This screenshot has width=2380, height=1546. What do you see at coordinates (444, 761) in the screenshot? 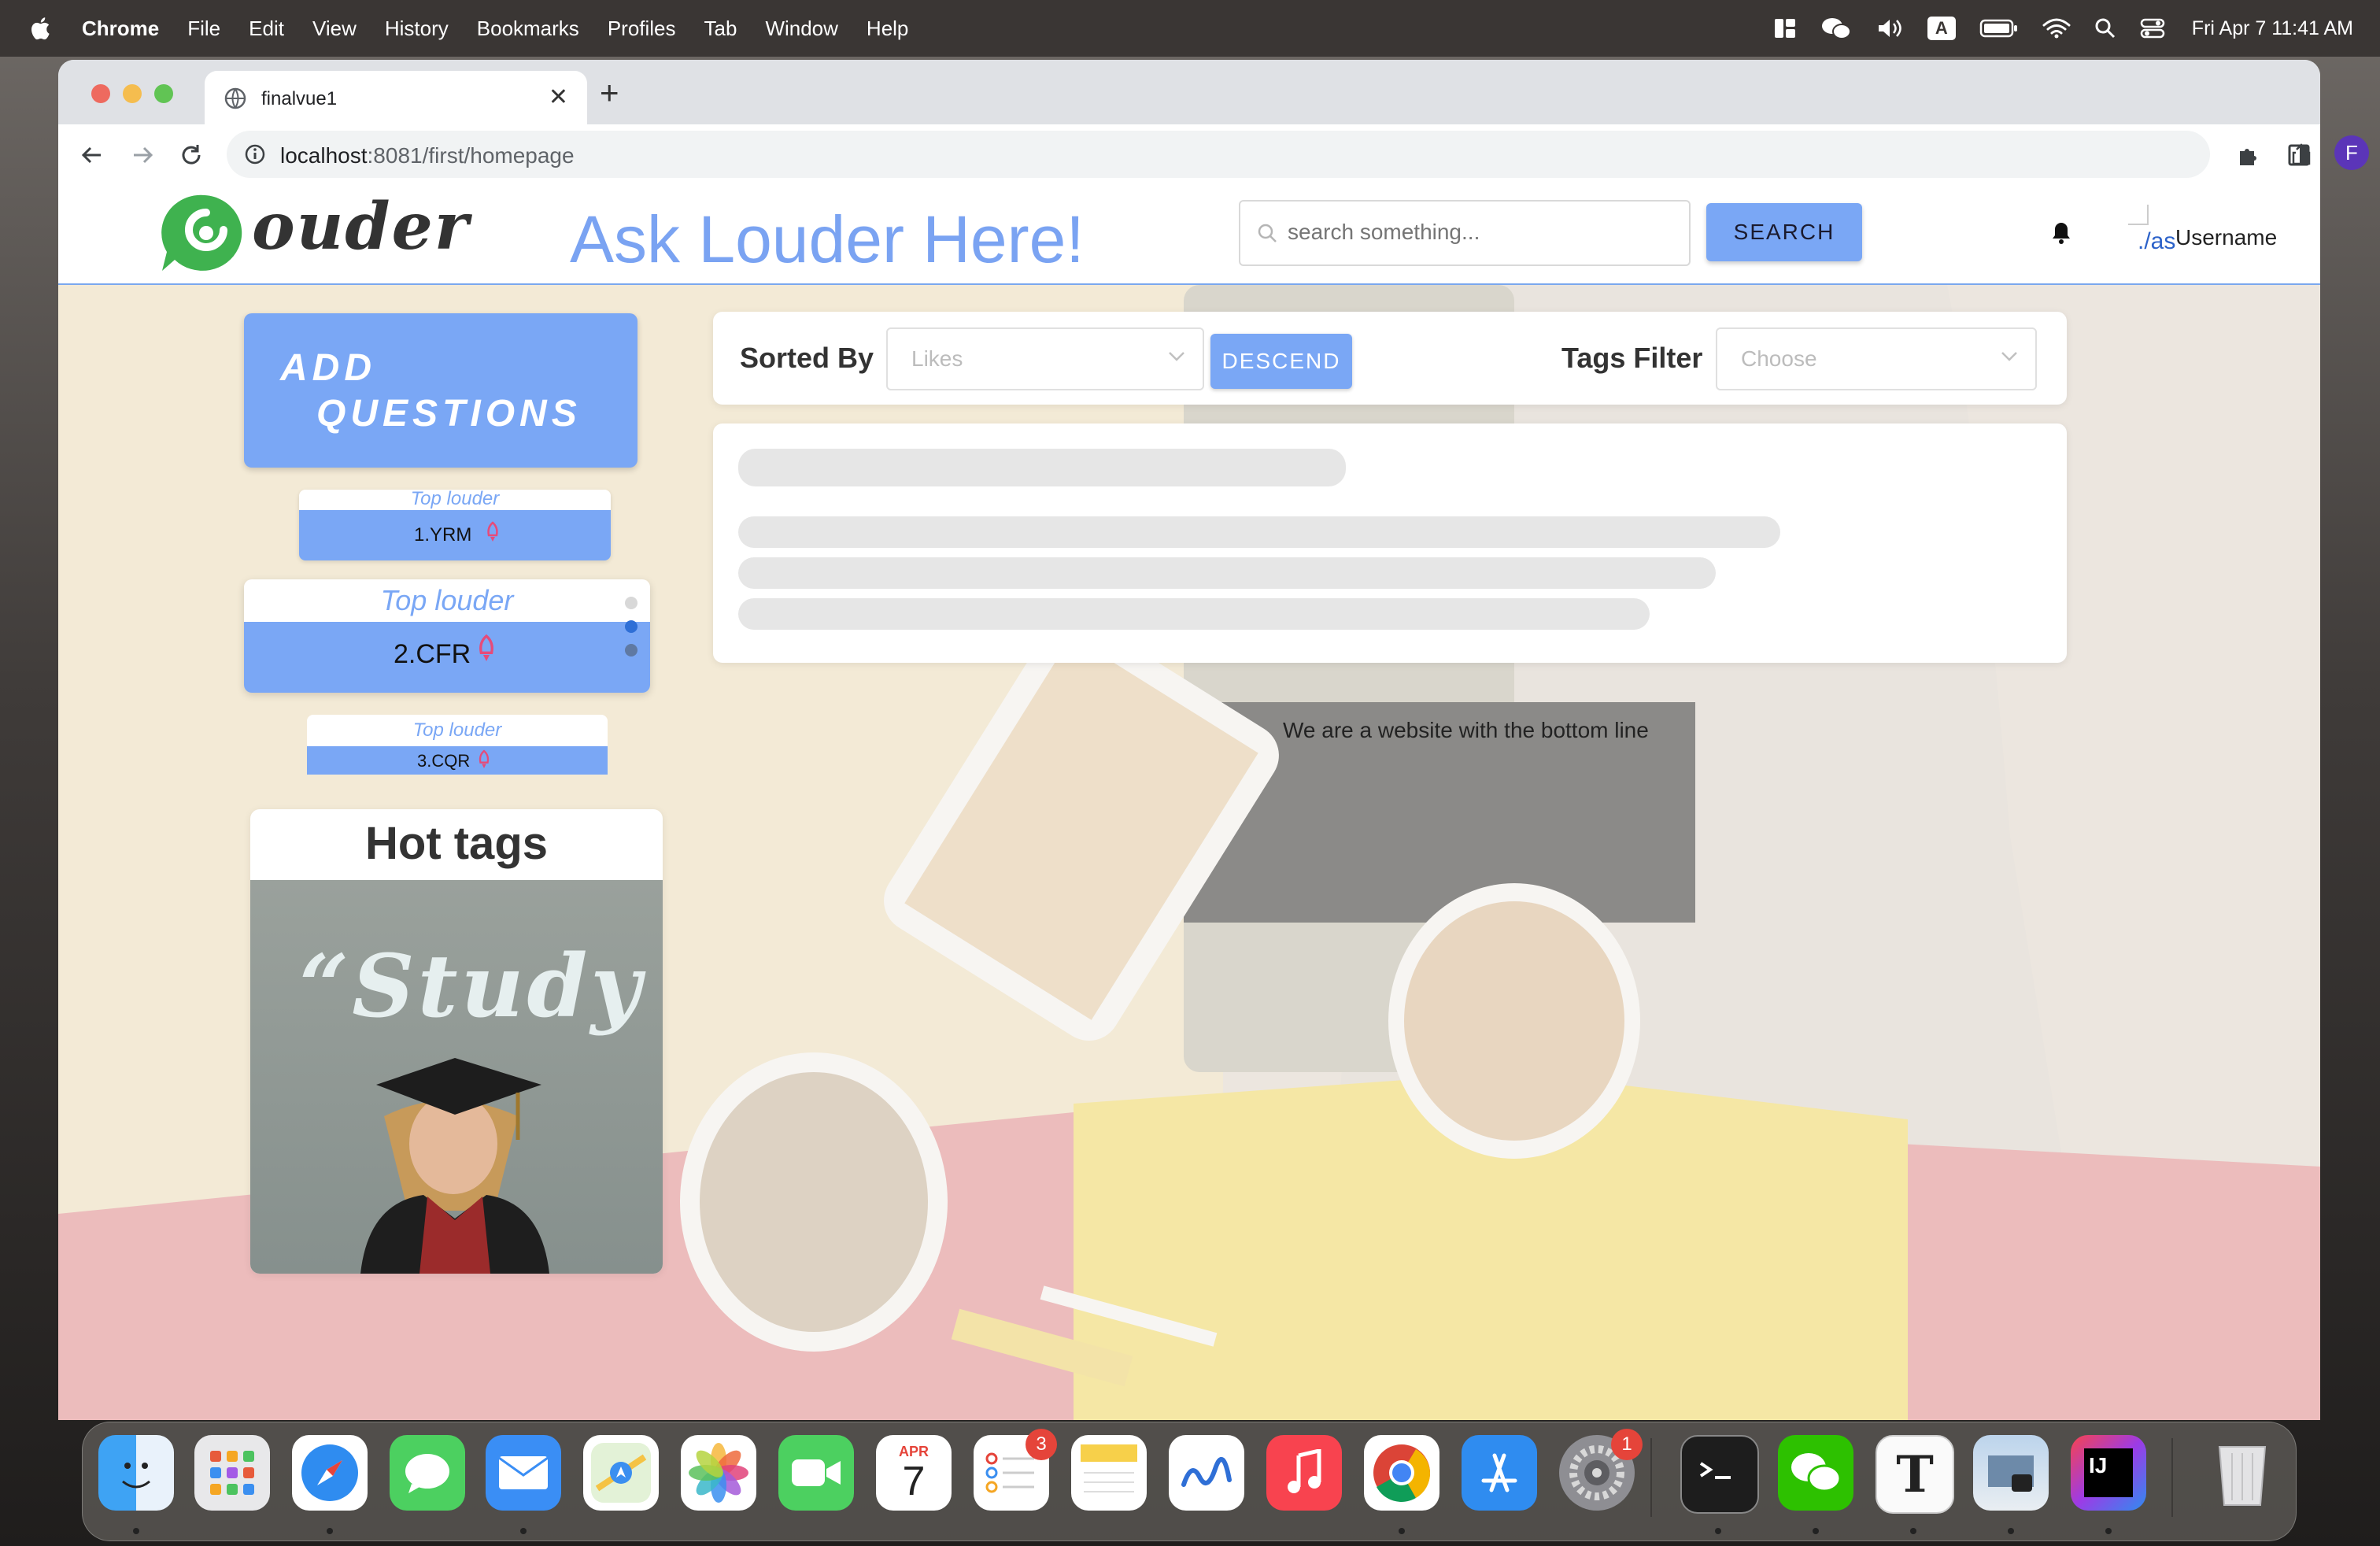
I see `carousel-name: 3.CQR` at bounding box center [444, 761].